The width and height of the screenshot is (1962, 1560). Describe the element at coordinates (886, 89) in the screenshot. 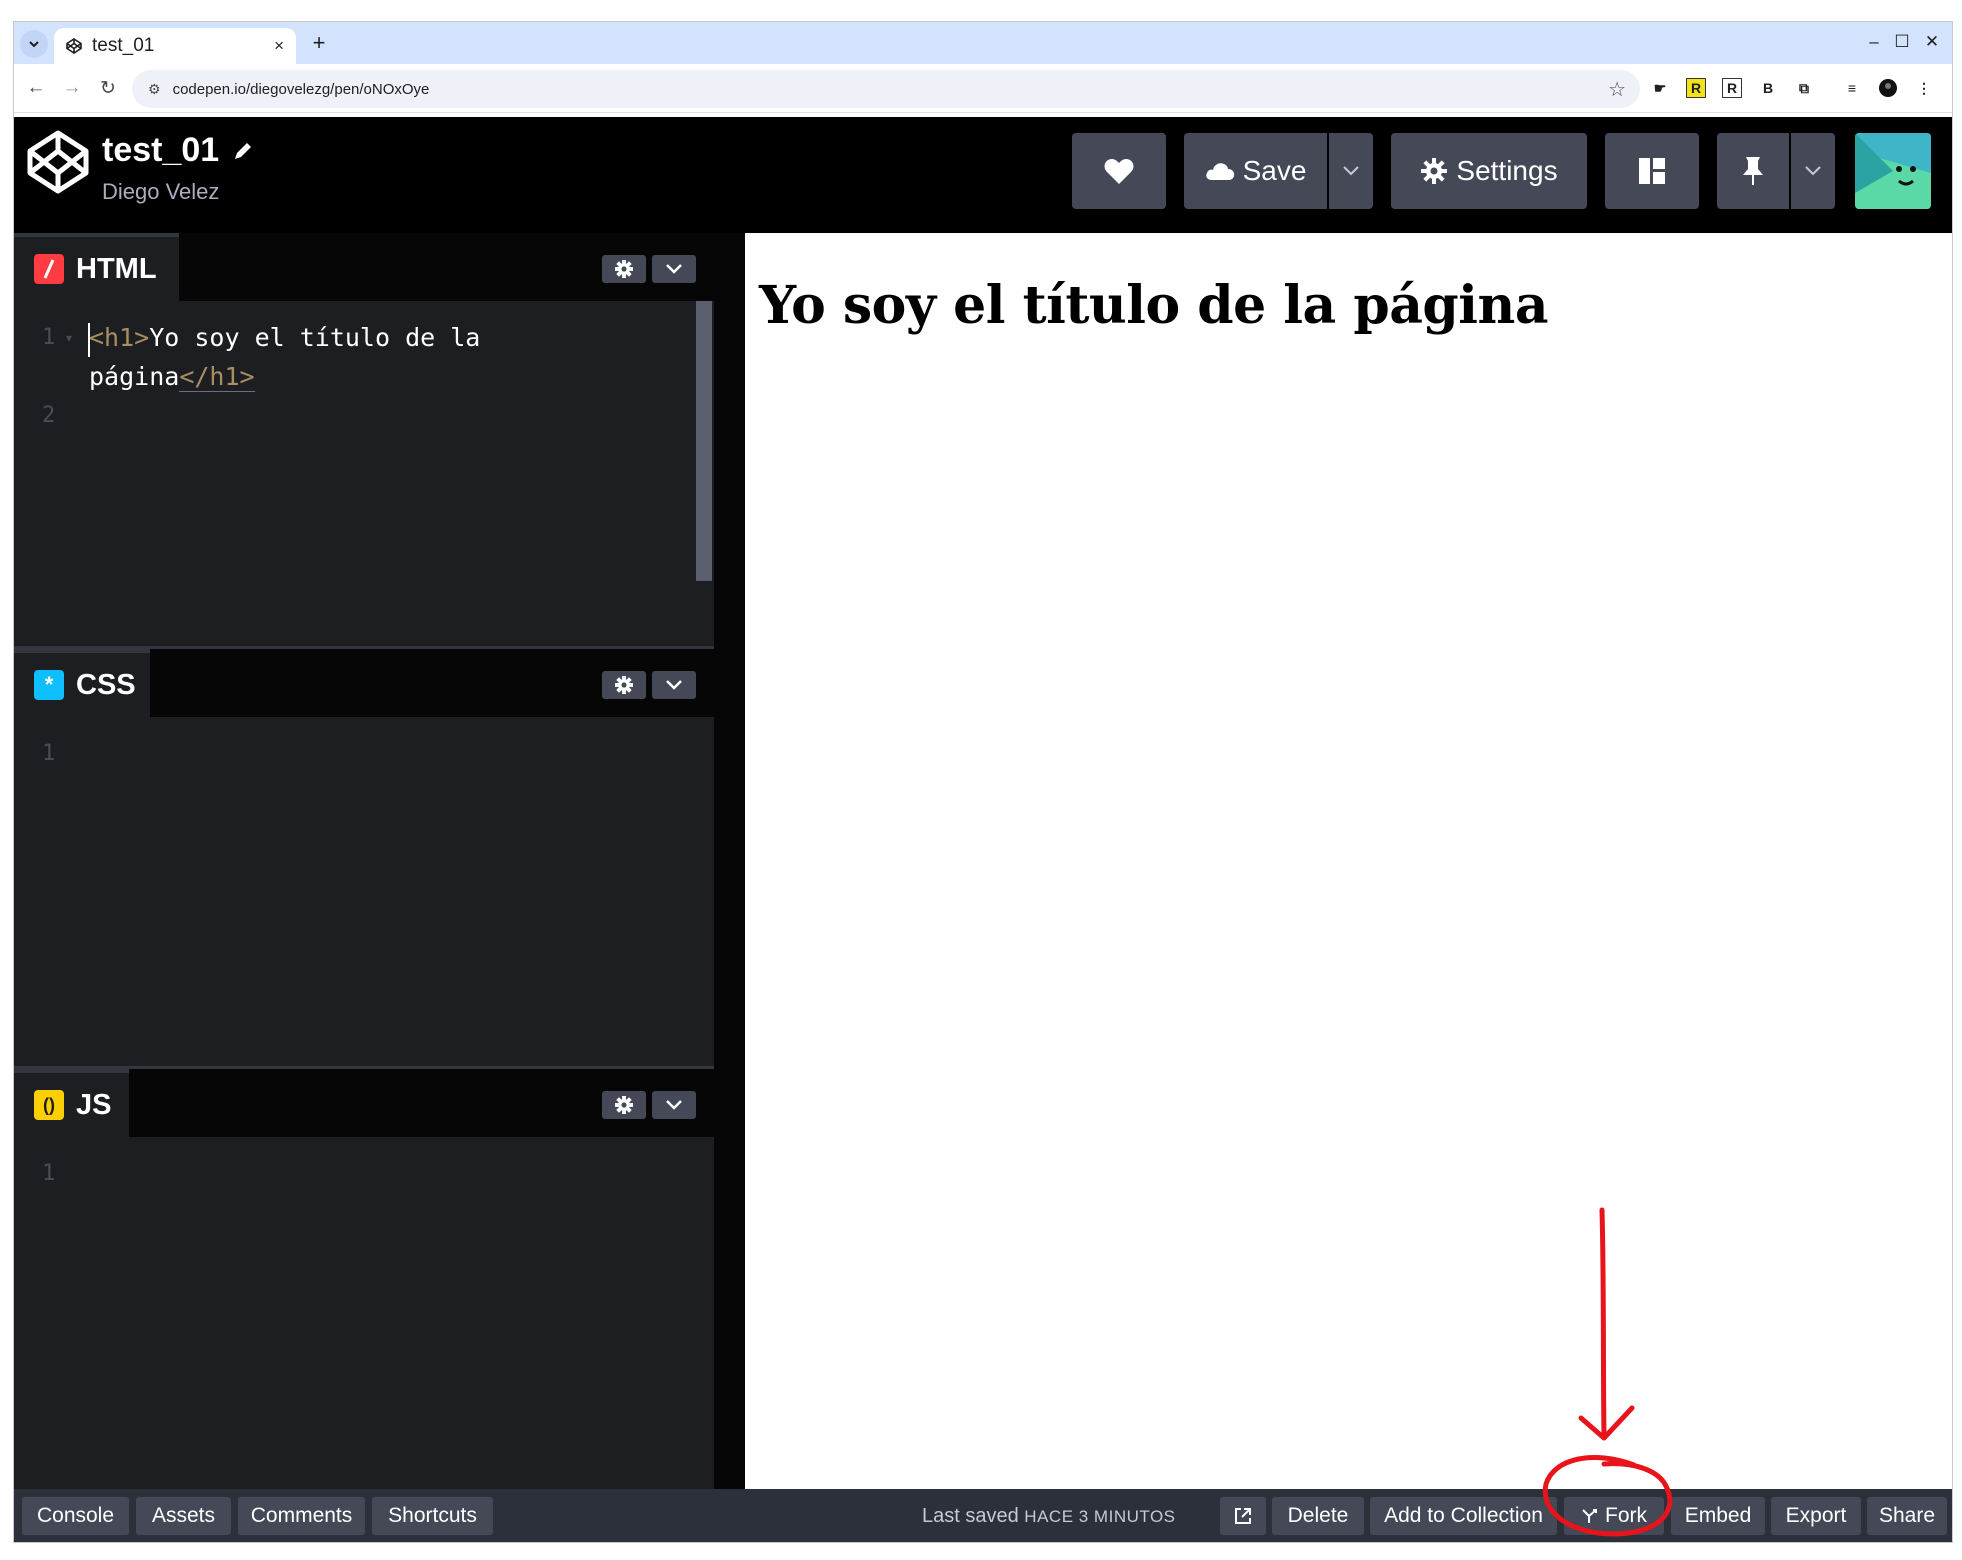

I see `address-bar: ⚙ codepen.io/diegovelezg/pen/oNOxOye ☆` at that location.